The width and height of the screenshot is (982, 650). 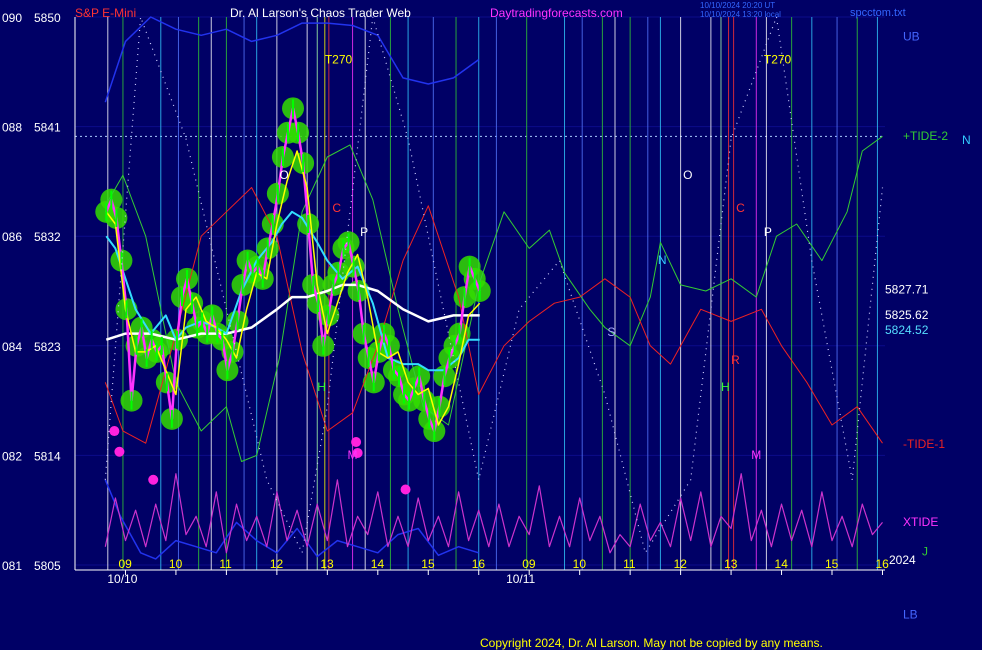 What do you see at coordinates (105, 13) in the screenshot?
I see `instrument-title: S&P E-Mini` at bounding box center [105, 13].